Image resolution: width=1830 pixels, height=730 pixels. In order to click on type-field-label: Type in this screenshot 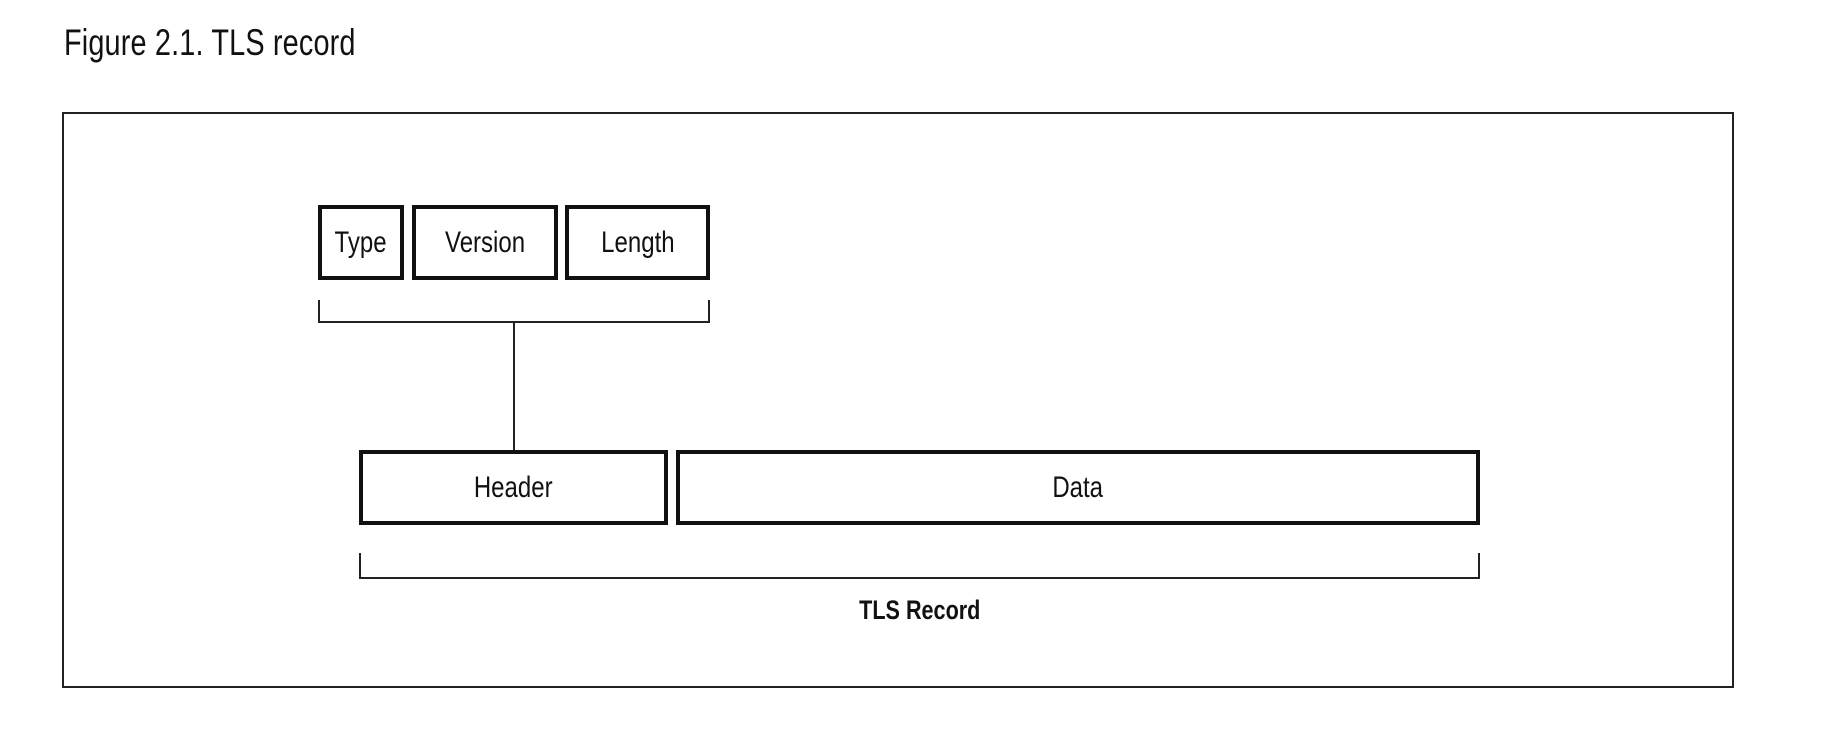, I will do `click(361, 242)`.